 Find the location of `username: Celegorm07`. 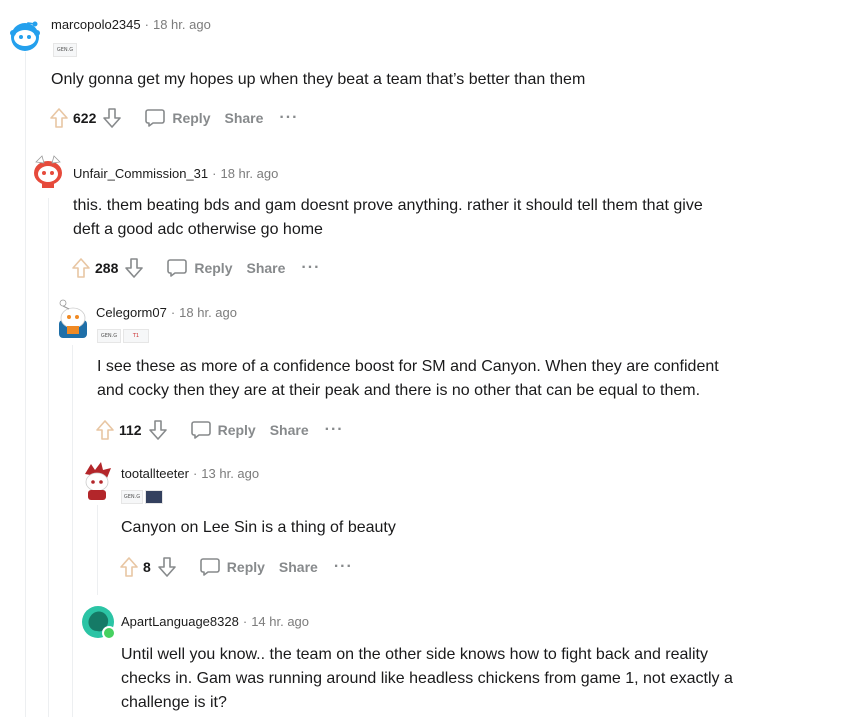

username: Celegorm07 is located at coordinates (131, 312).